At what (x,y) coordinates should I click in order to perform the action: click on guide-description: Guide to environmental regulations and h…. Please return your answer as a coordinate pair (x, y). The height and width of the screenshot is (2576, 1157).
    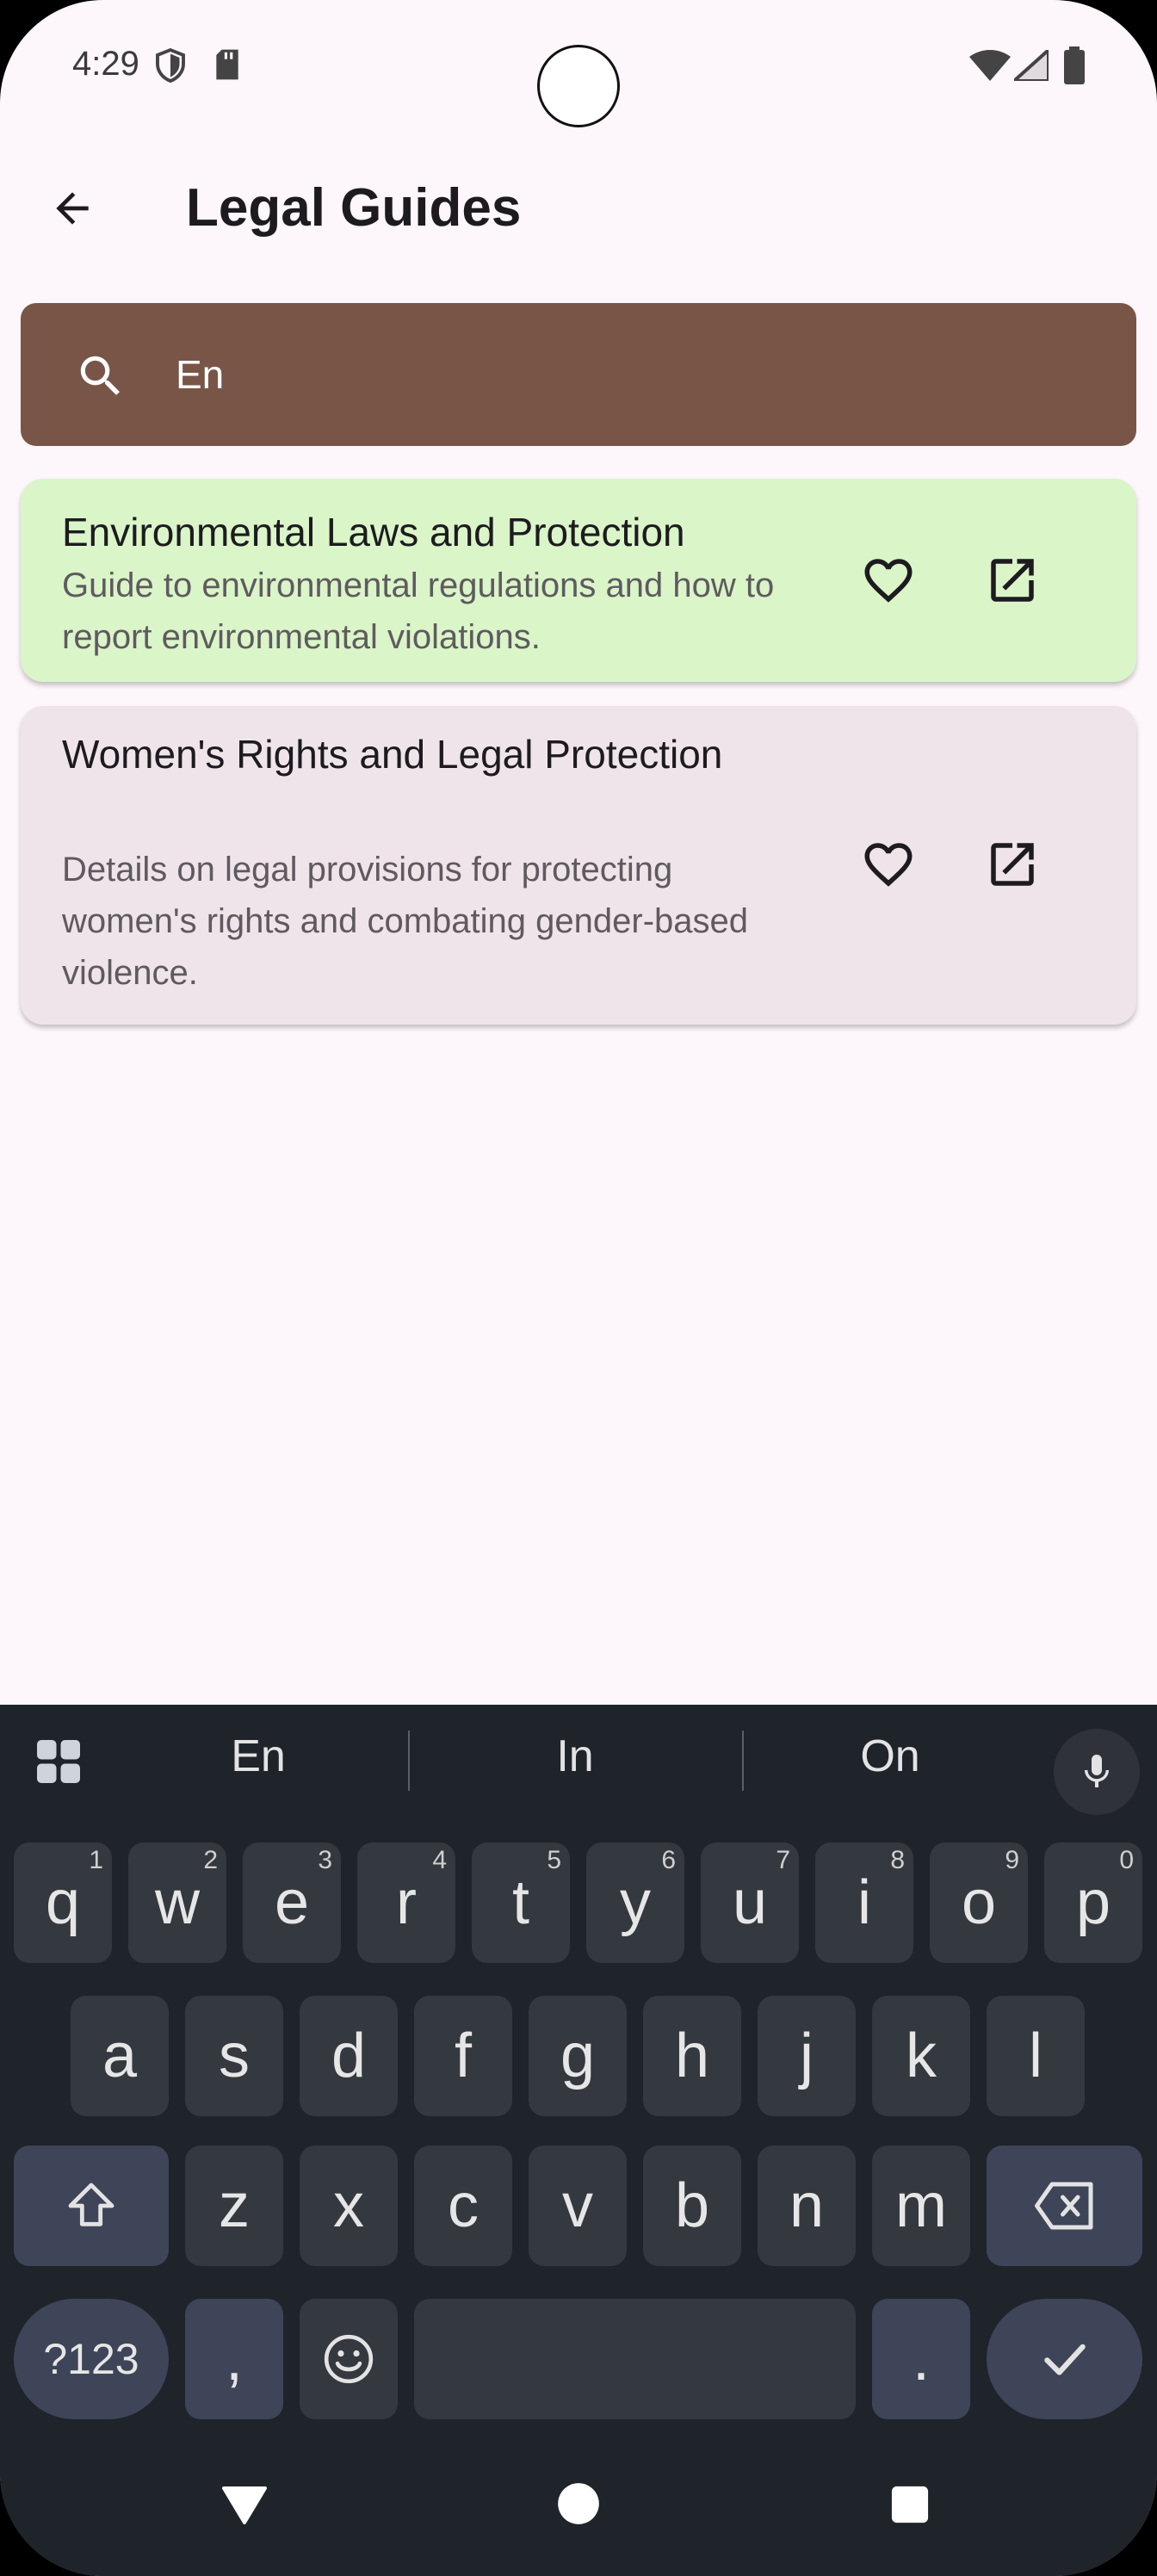
    Looking at the image, I should click on (419, 611).